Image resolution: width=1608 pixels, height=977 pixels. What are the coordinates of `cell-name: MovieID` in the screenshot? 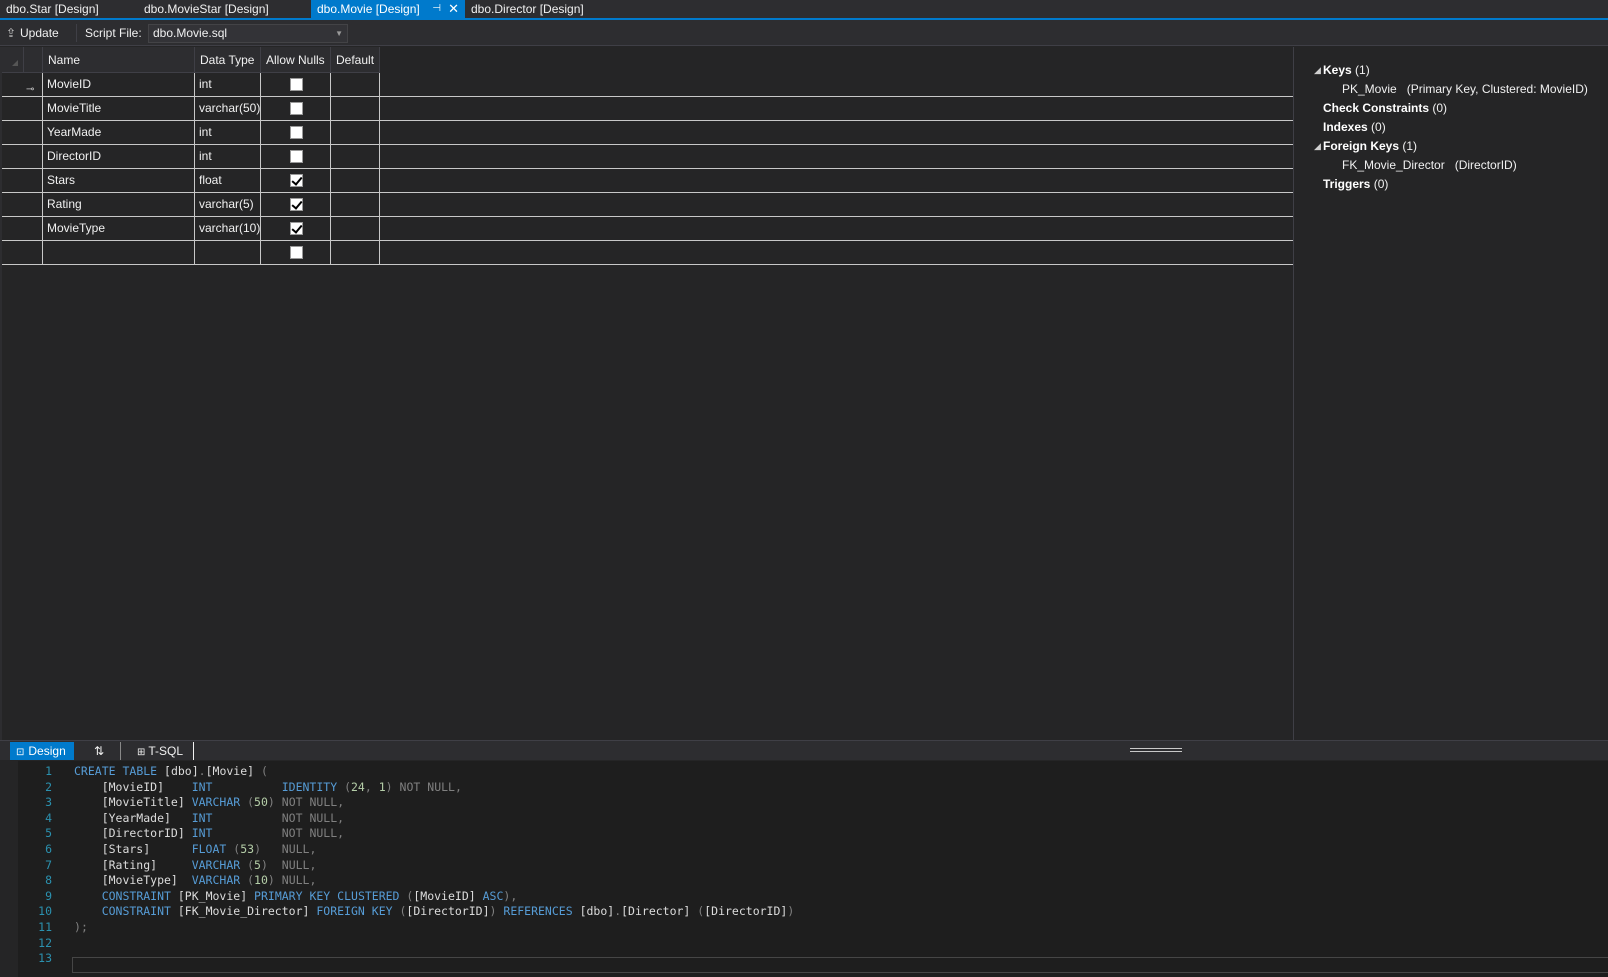 It's located at (119, 84).